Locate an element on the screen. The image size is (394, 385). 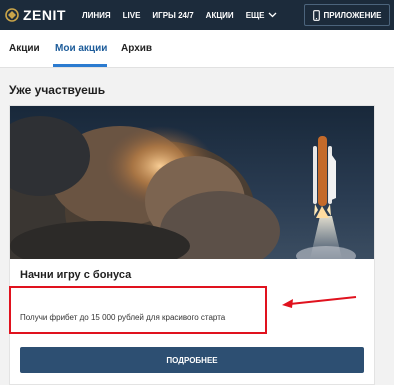
logo: ZENIT is located at coordinates (43, 15).